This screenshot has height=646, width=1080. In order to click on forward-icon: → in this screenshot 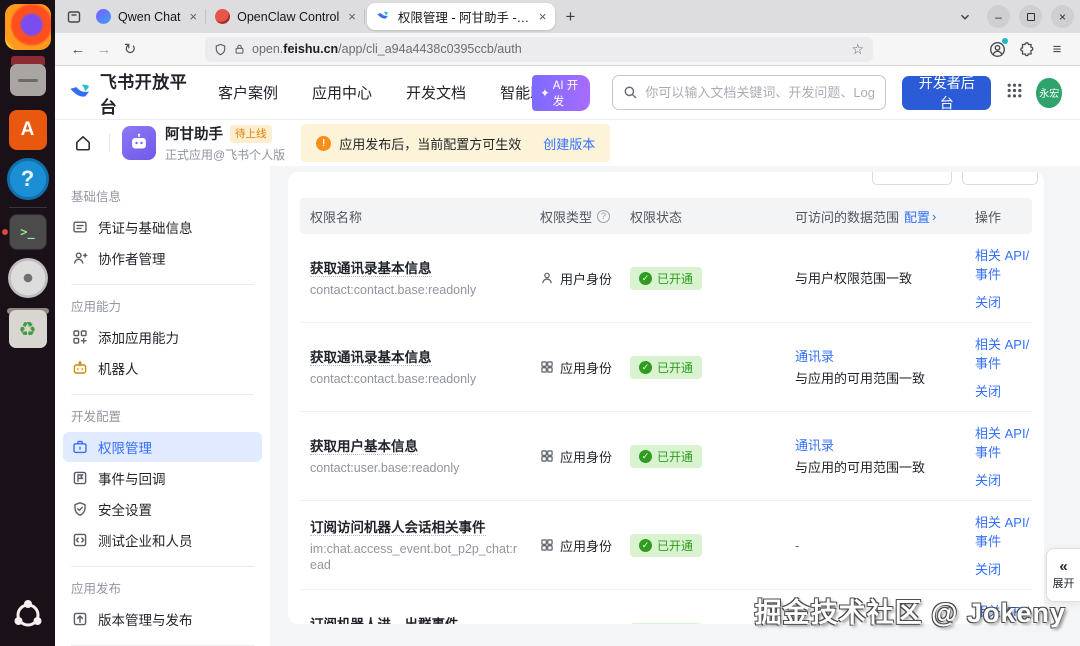, I will do `click(104, 49)`.